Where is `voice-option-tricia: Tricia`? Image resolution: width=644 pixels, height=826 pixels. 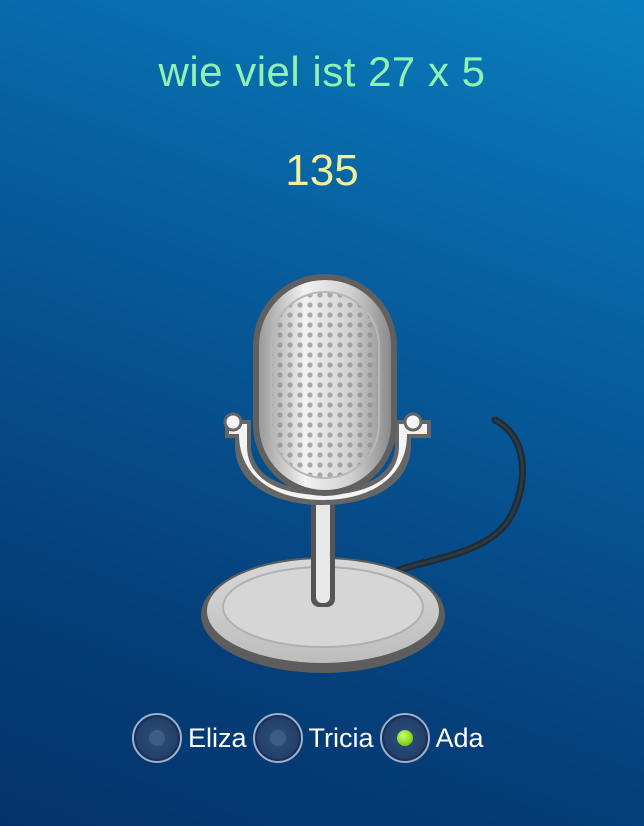 voice-option-tricia: Tricia is located at coordinates (313, 738).